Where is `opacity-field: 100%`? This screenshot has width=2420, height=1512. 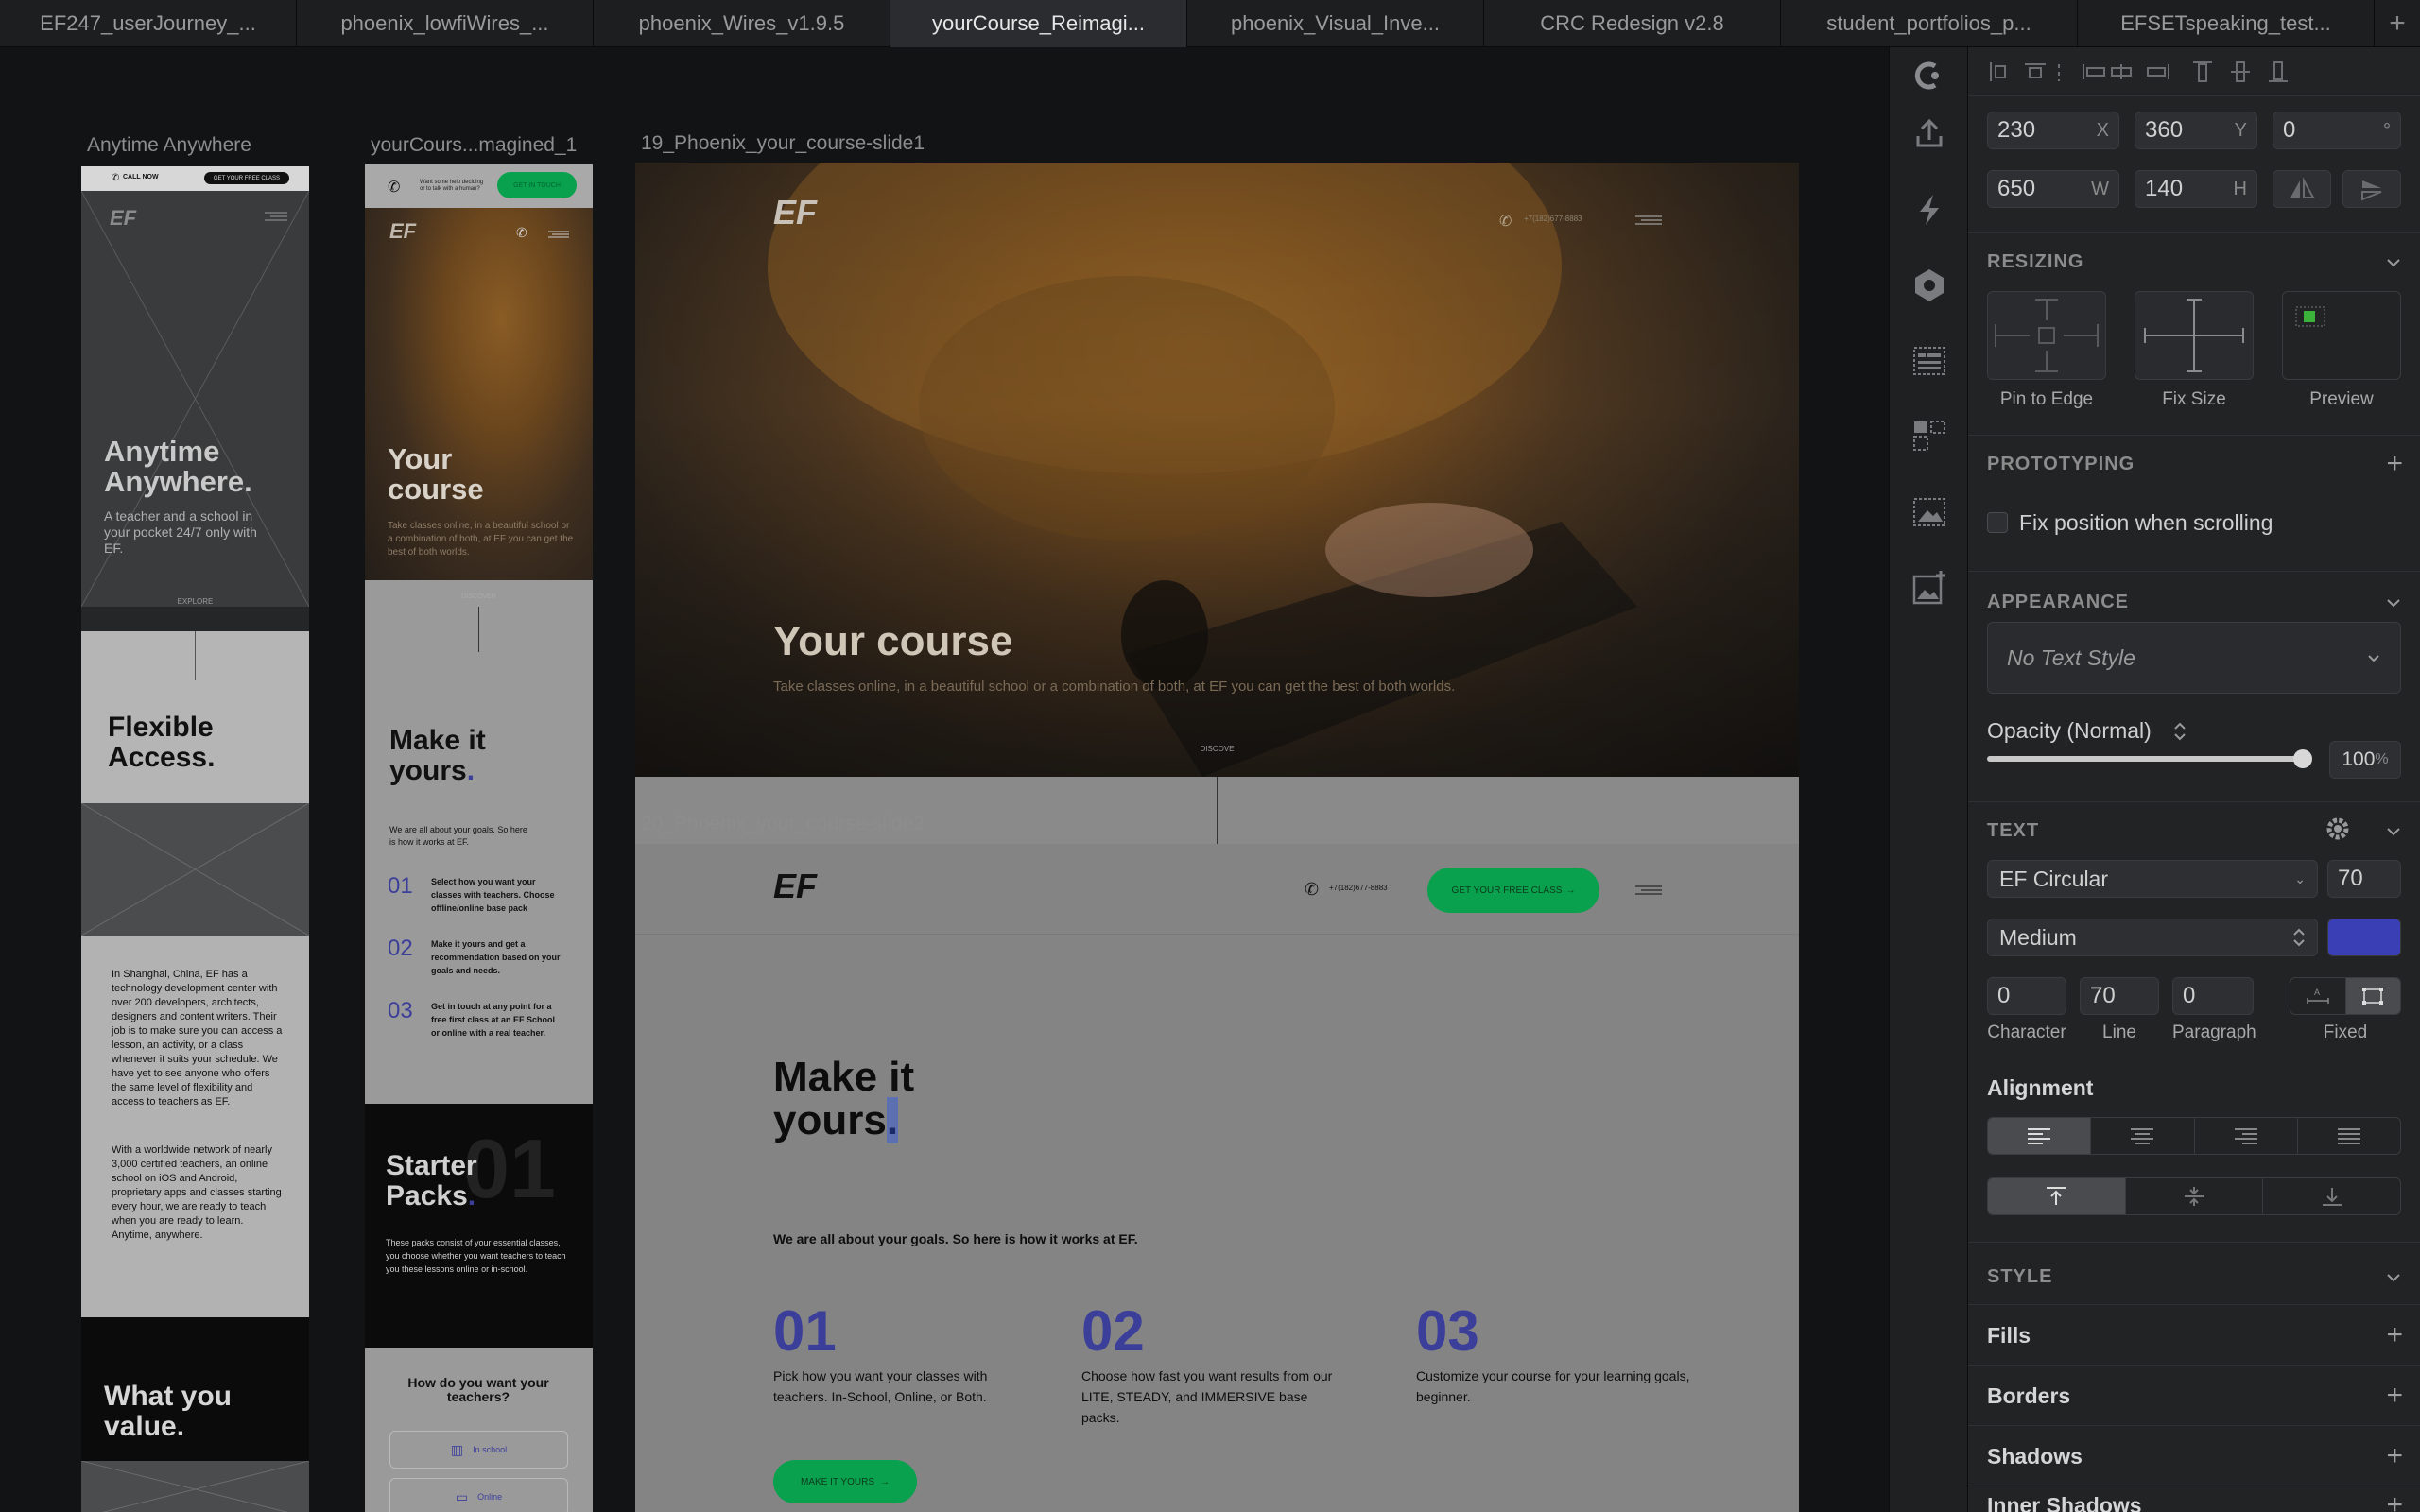
opacity-field: 100% is located at coordinates (2365, 760).